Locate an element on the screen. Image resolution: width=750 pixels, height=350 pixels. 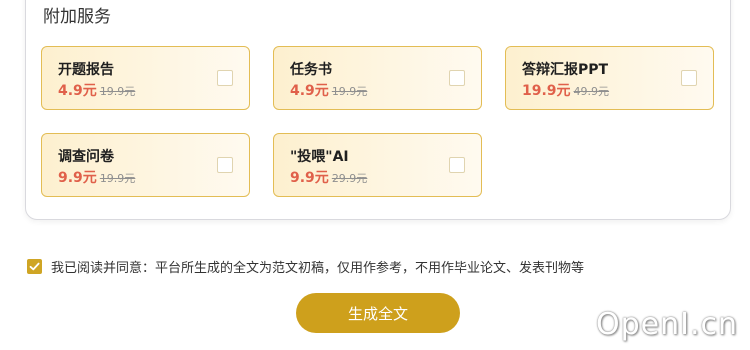
service-name: 任务书 is located at coordinates (311, 70).